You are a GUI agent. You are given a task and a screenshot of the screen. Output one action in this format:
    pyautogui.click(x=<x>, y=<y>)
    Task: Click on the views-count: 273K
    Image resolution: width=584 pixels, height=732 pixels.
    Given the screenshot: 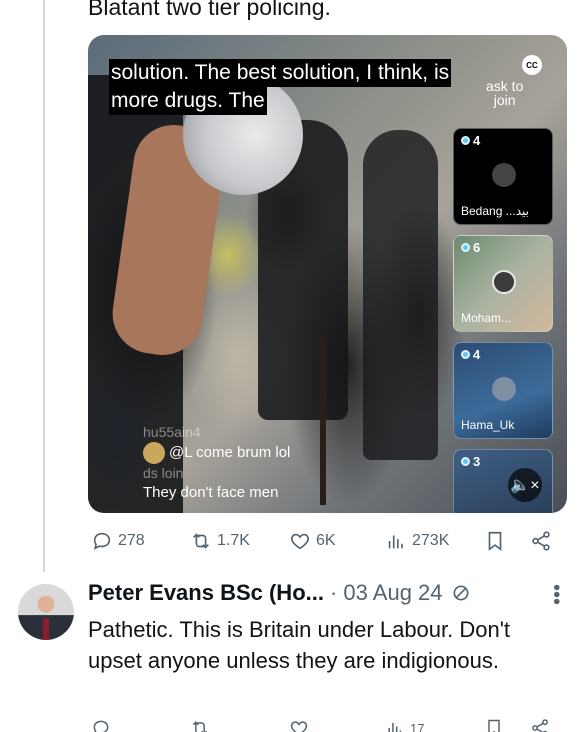 What is the action you would take?
    pyautogui.click(x=431, y=540)
    